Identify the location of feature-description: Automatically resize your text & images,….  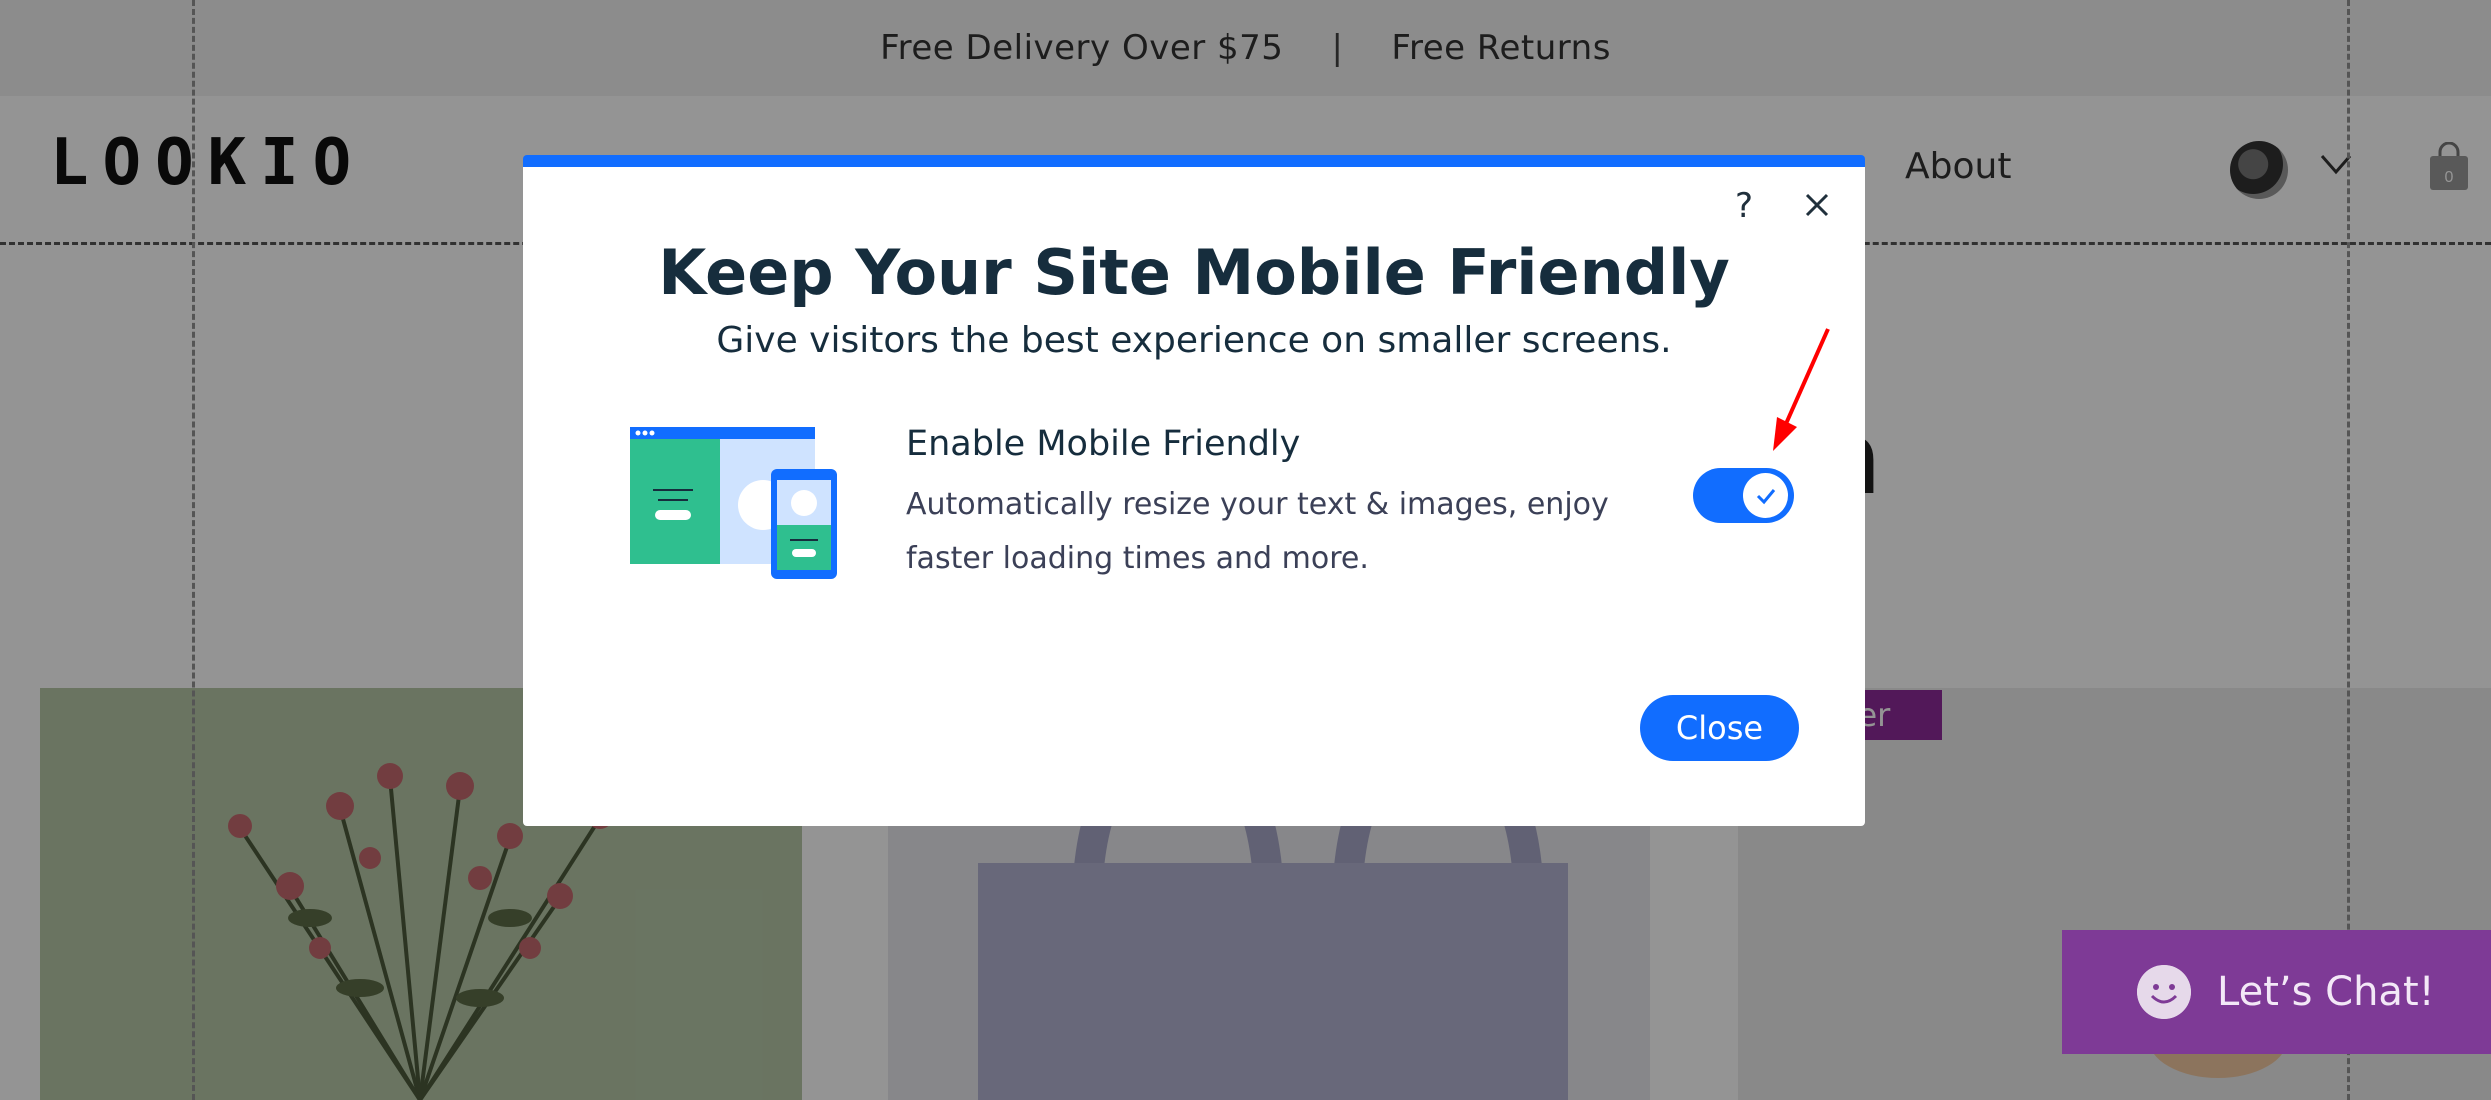
(1257, 531).